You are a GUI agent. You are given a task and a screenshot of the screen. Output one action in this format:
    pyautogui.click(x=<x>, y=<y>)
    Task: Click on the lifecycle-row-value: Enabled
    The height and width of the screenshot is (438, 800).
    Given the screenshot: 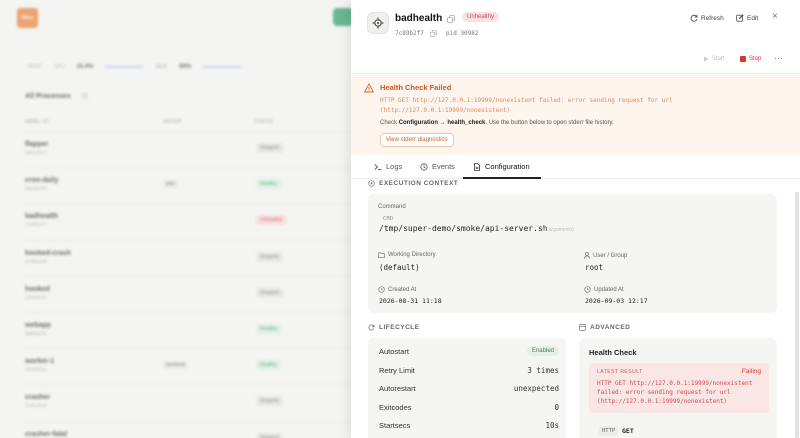 What is the action you would take?
    pyautogui.click(x=542, y=351)
    